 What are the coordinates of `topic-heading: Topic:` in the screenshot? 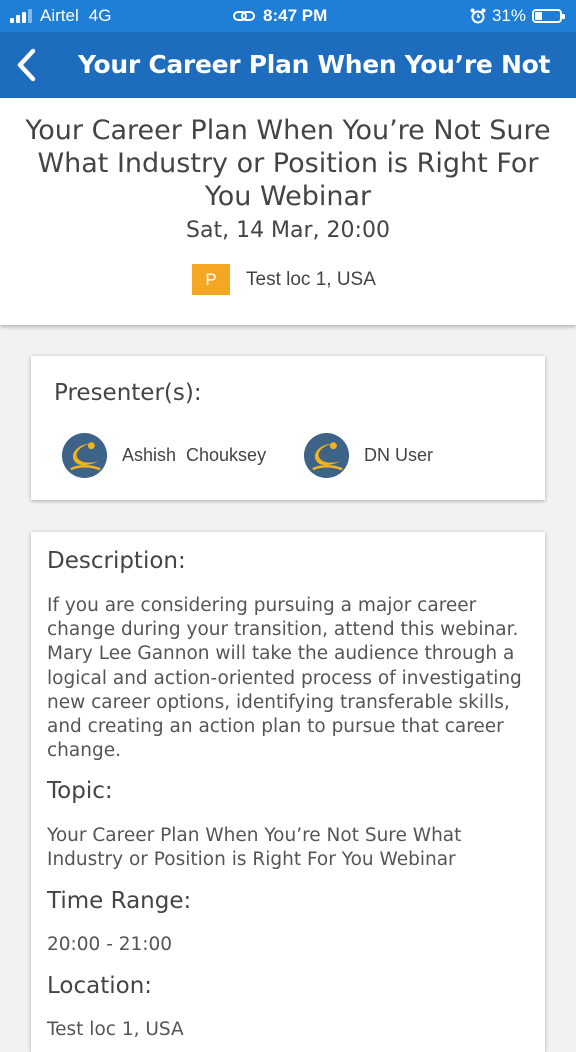 It's located at (80, 791).